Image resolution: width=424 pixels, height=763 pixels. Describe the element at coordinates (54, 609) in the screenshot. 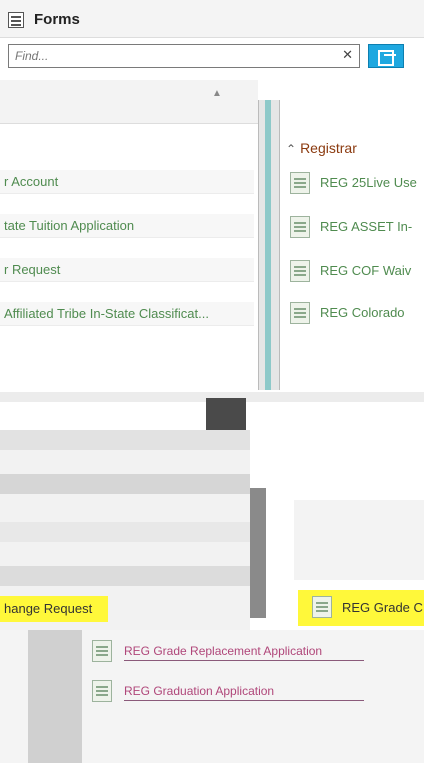

I see `highlighted-list-item: hange Request` at that location.